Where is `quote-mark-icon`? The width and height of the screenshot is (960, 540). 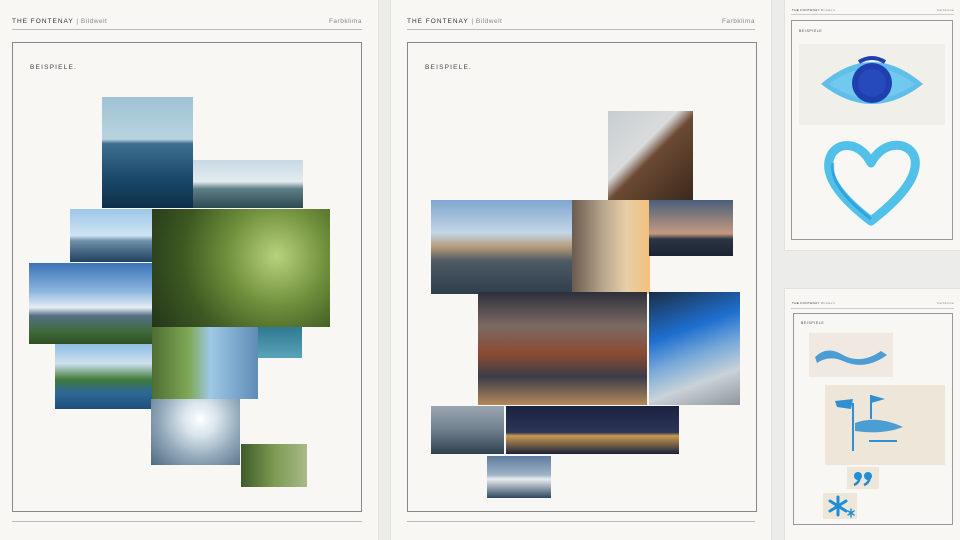
quote-mark-icon is located at coordinates (862, 479).